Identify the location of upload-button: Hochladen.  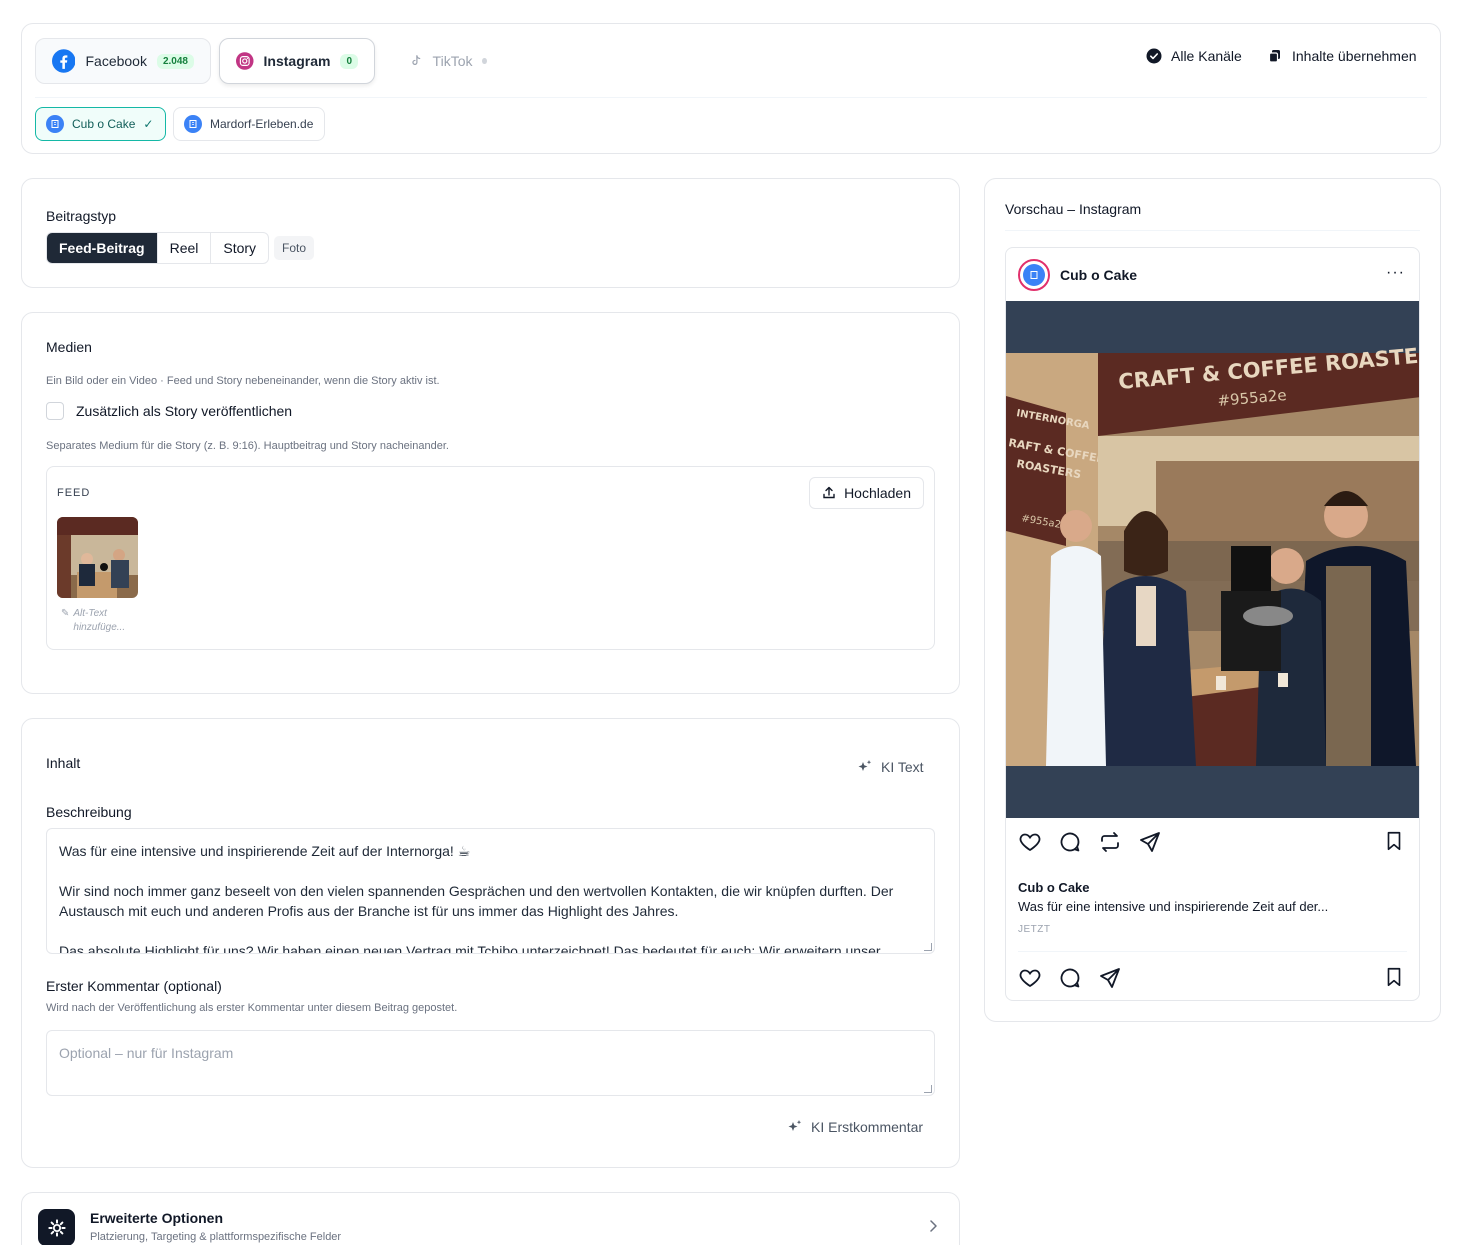
(866, 493).